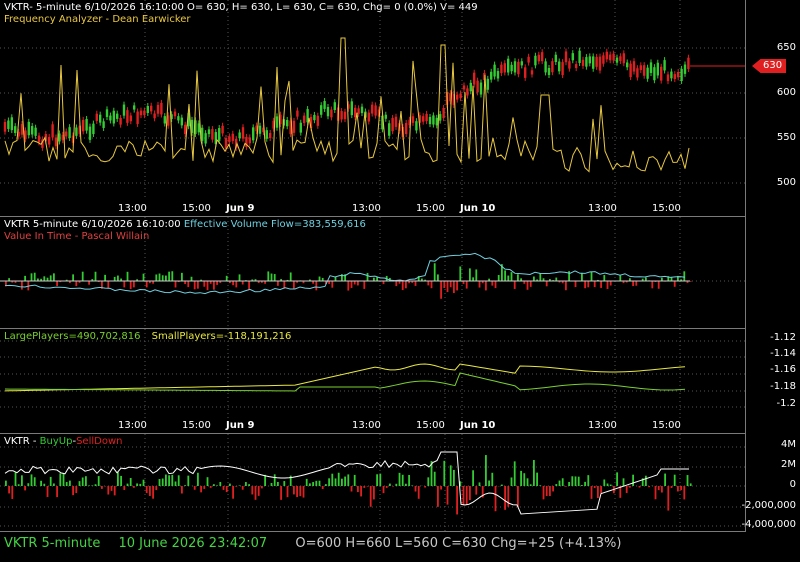  Describe the element at coordinates (786, 403) in the screenshot. I see `y-label: -1.2` at that location.